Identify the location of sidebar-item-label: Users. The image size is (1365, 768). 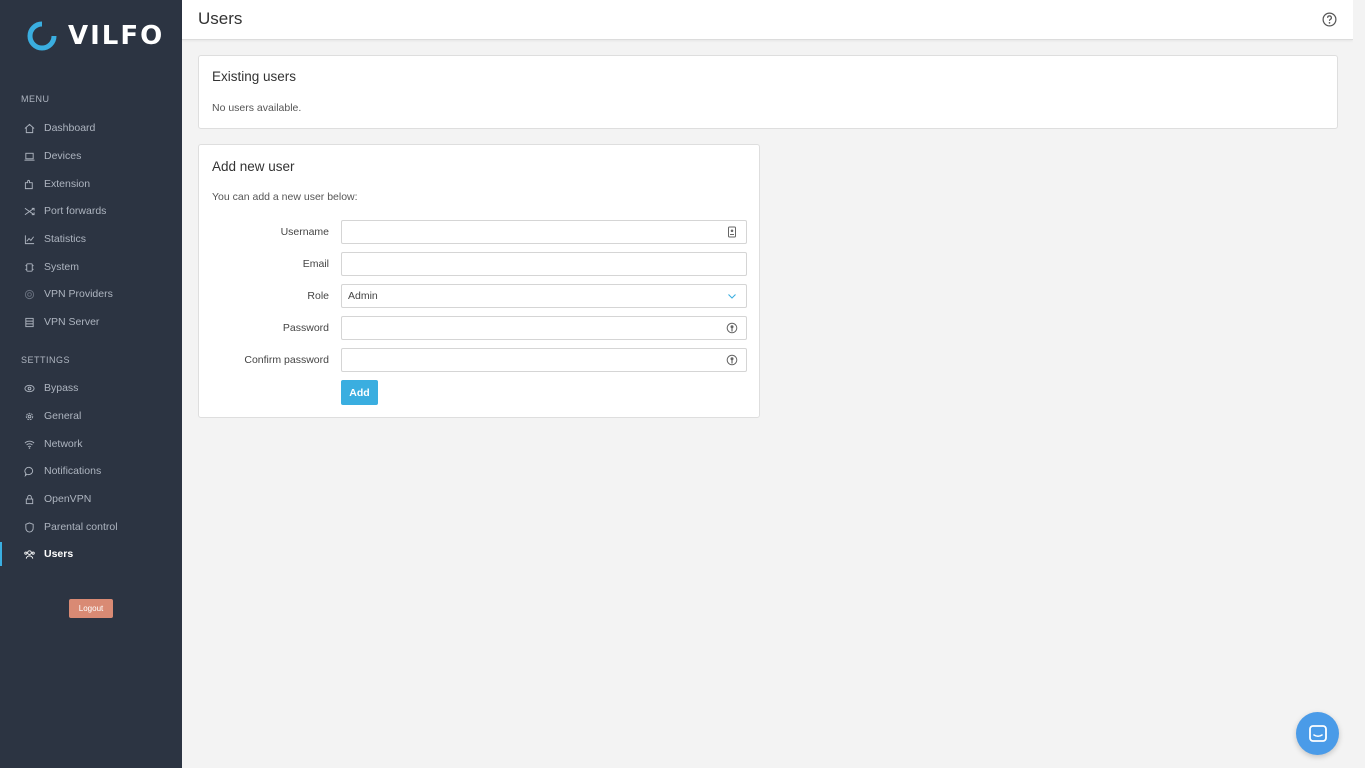
(59, 554).